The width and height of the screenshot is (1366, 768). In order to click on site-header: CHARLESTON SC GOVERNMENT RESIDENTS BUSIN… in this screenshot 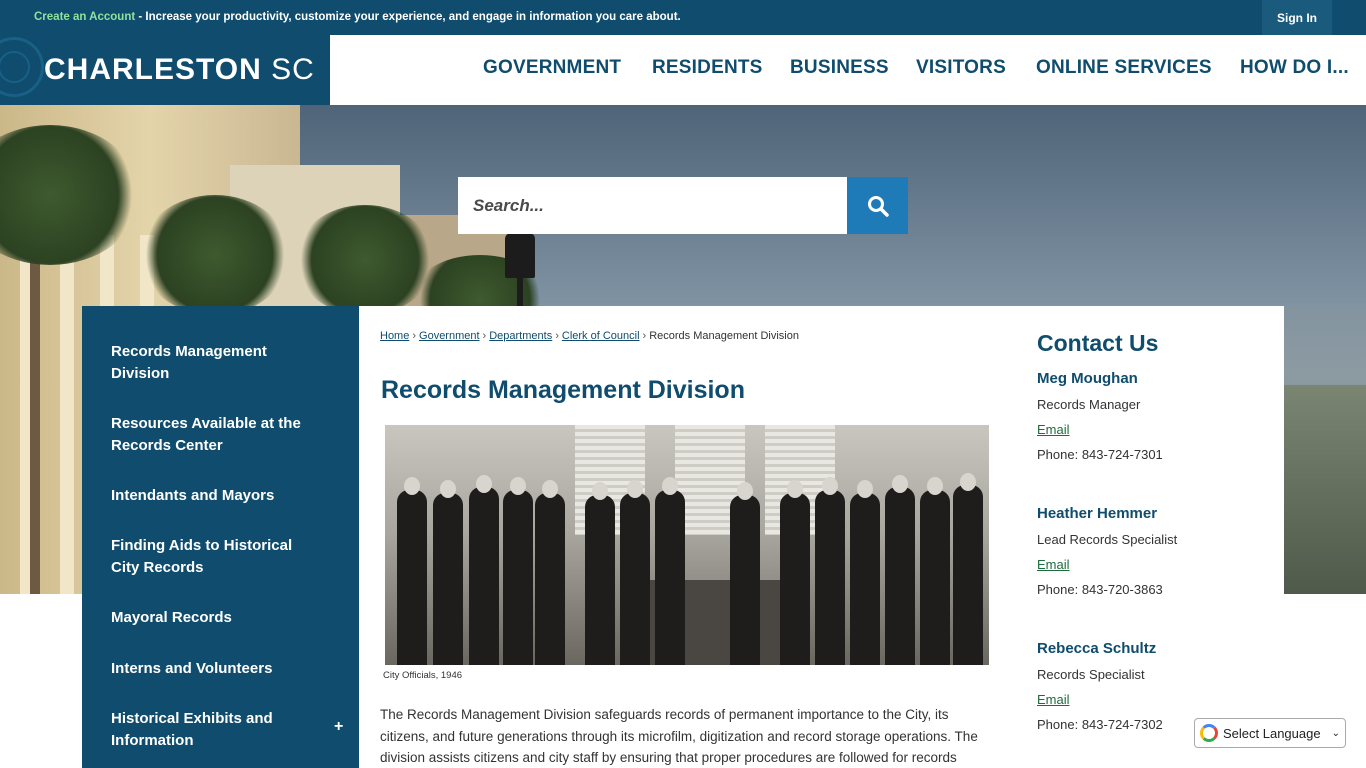, I will do `click(683, 70)`.